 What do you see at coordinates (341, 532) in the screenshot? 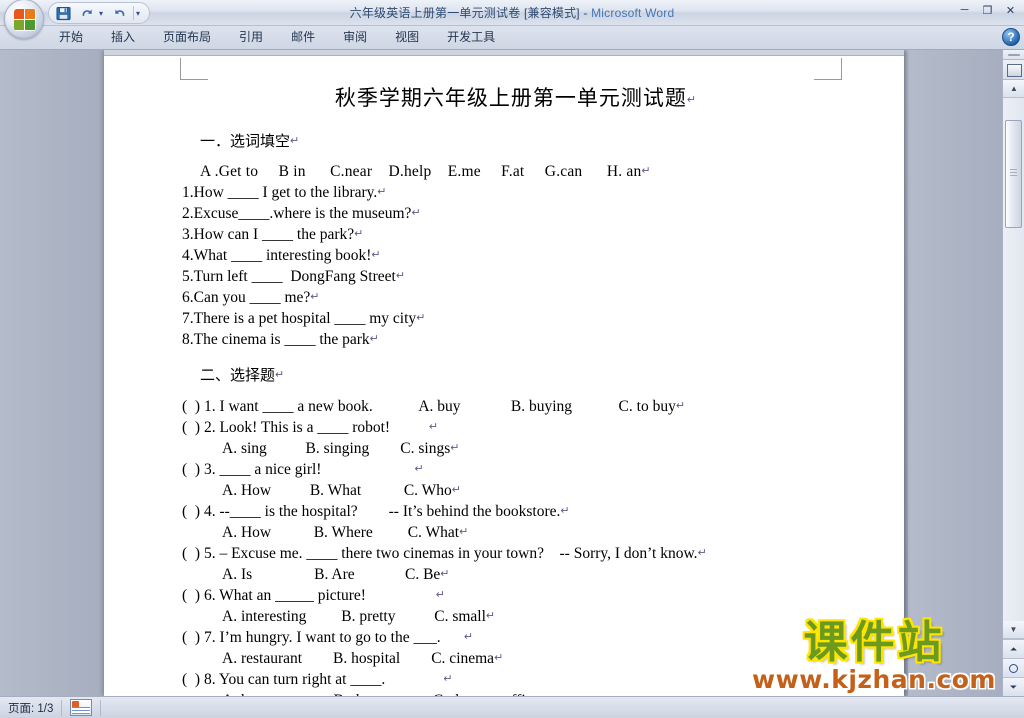
I see `choice-text: A. How B. Where C. What` at bounding box center [341, 532].